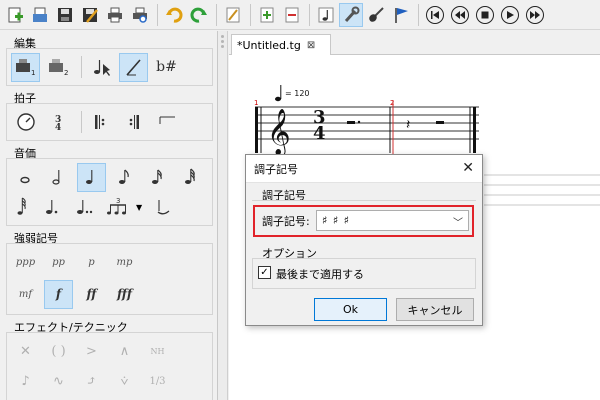  I want to click on print-preview-button, so click(140, 15).